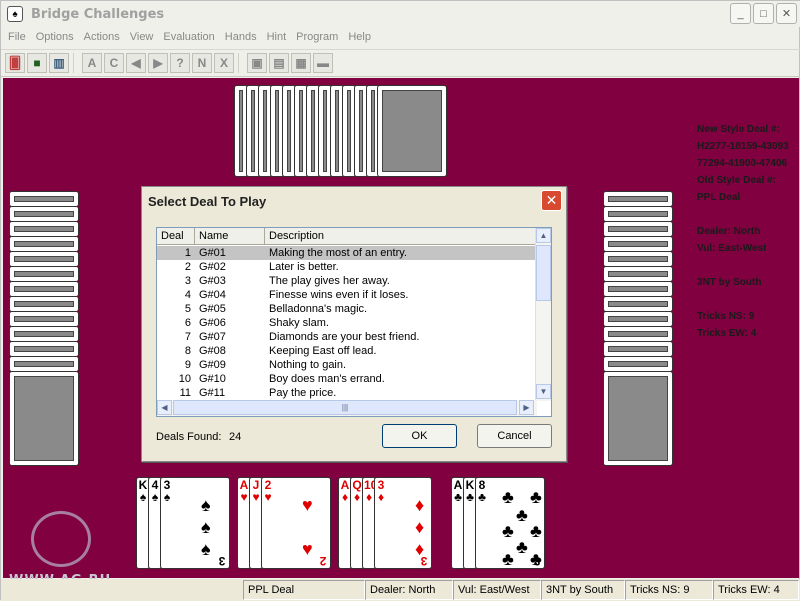 The height and width of the screenshot is (601, 800). I want to click on south-card-hearts: 2 ♥ ♥ ♥ 2, so click(296, 523).